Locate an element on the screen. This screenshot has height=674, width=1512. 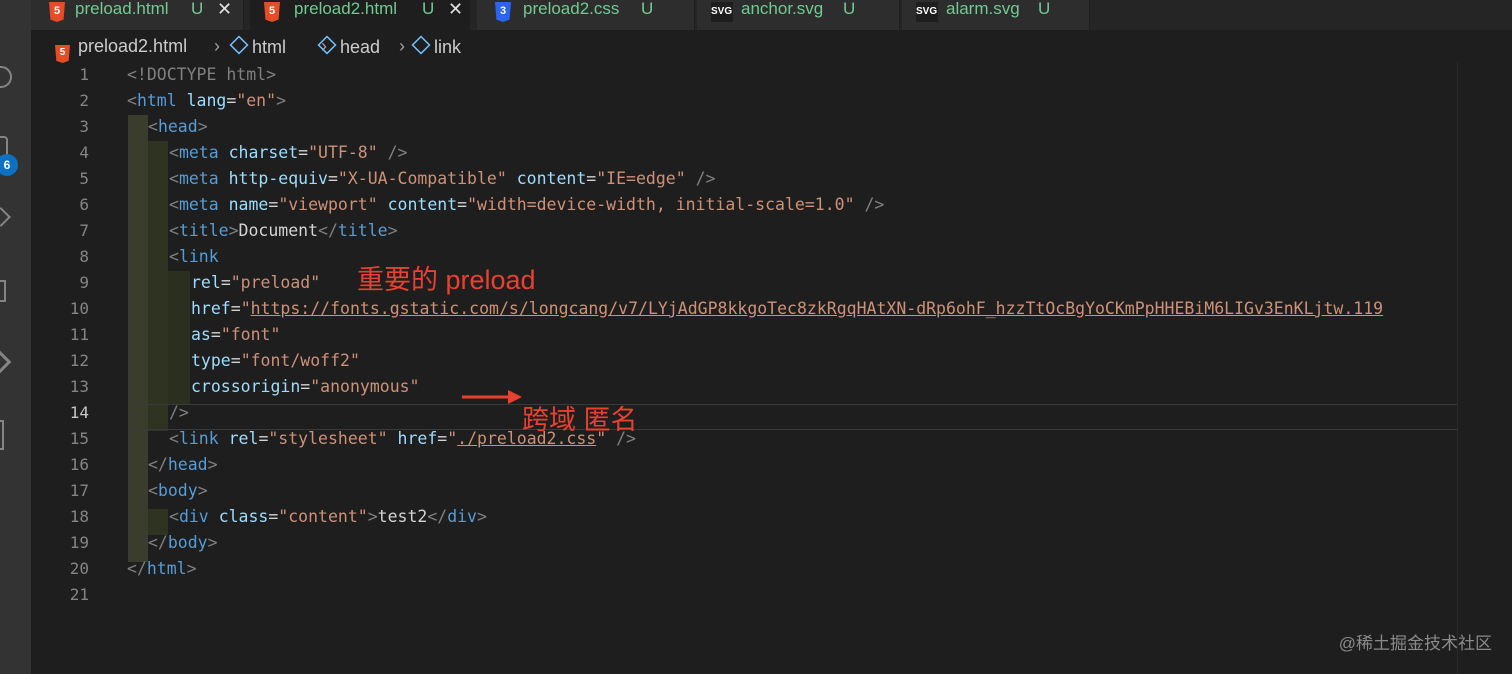
code-line: <meta charset="UTF-8" /> is located at coordinates (288, 152).